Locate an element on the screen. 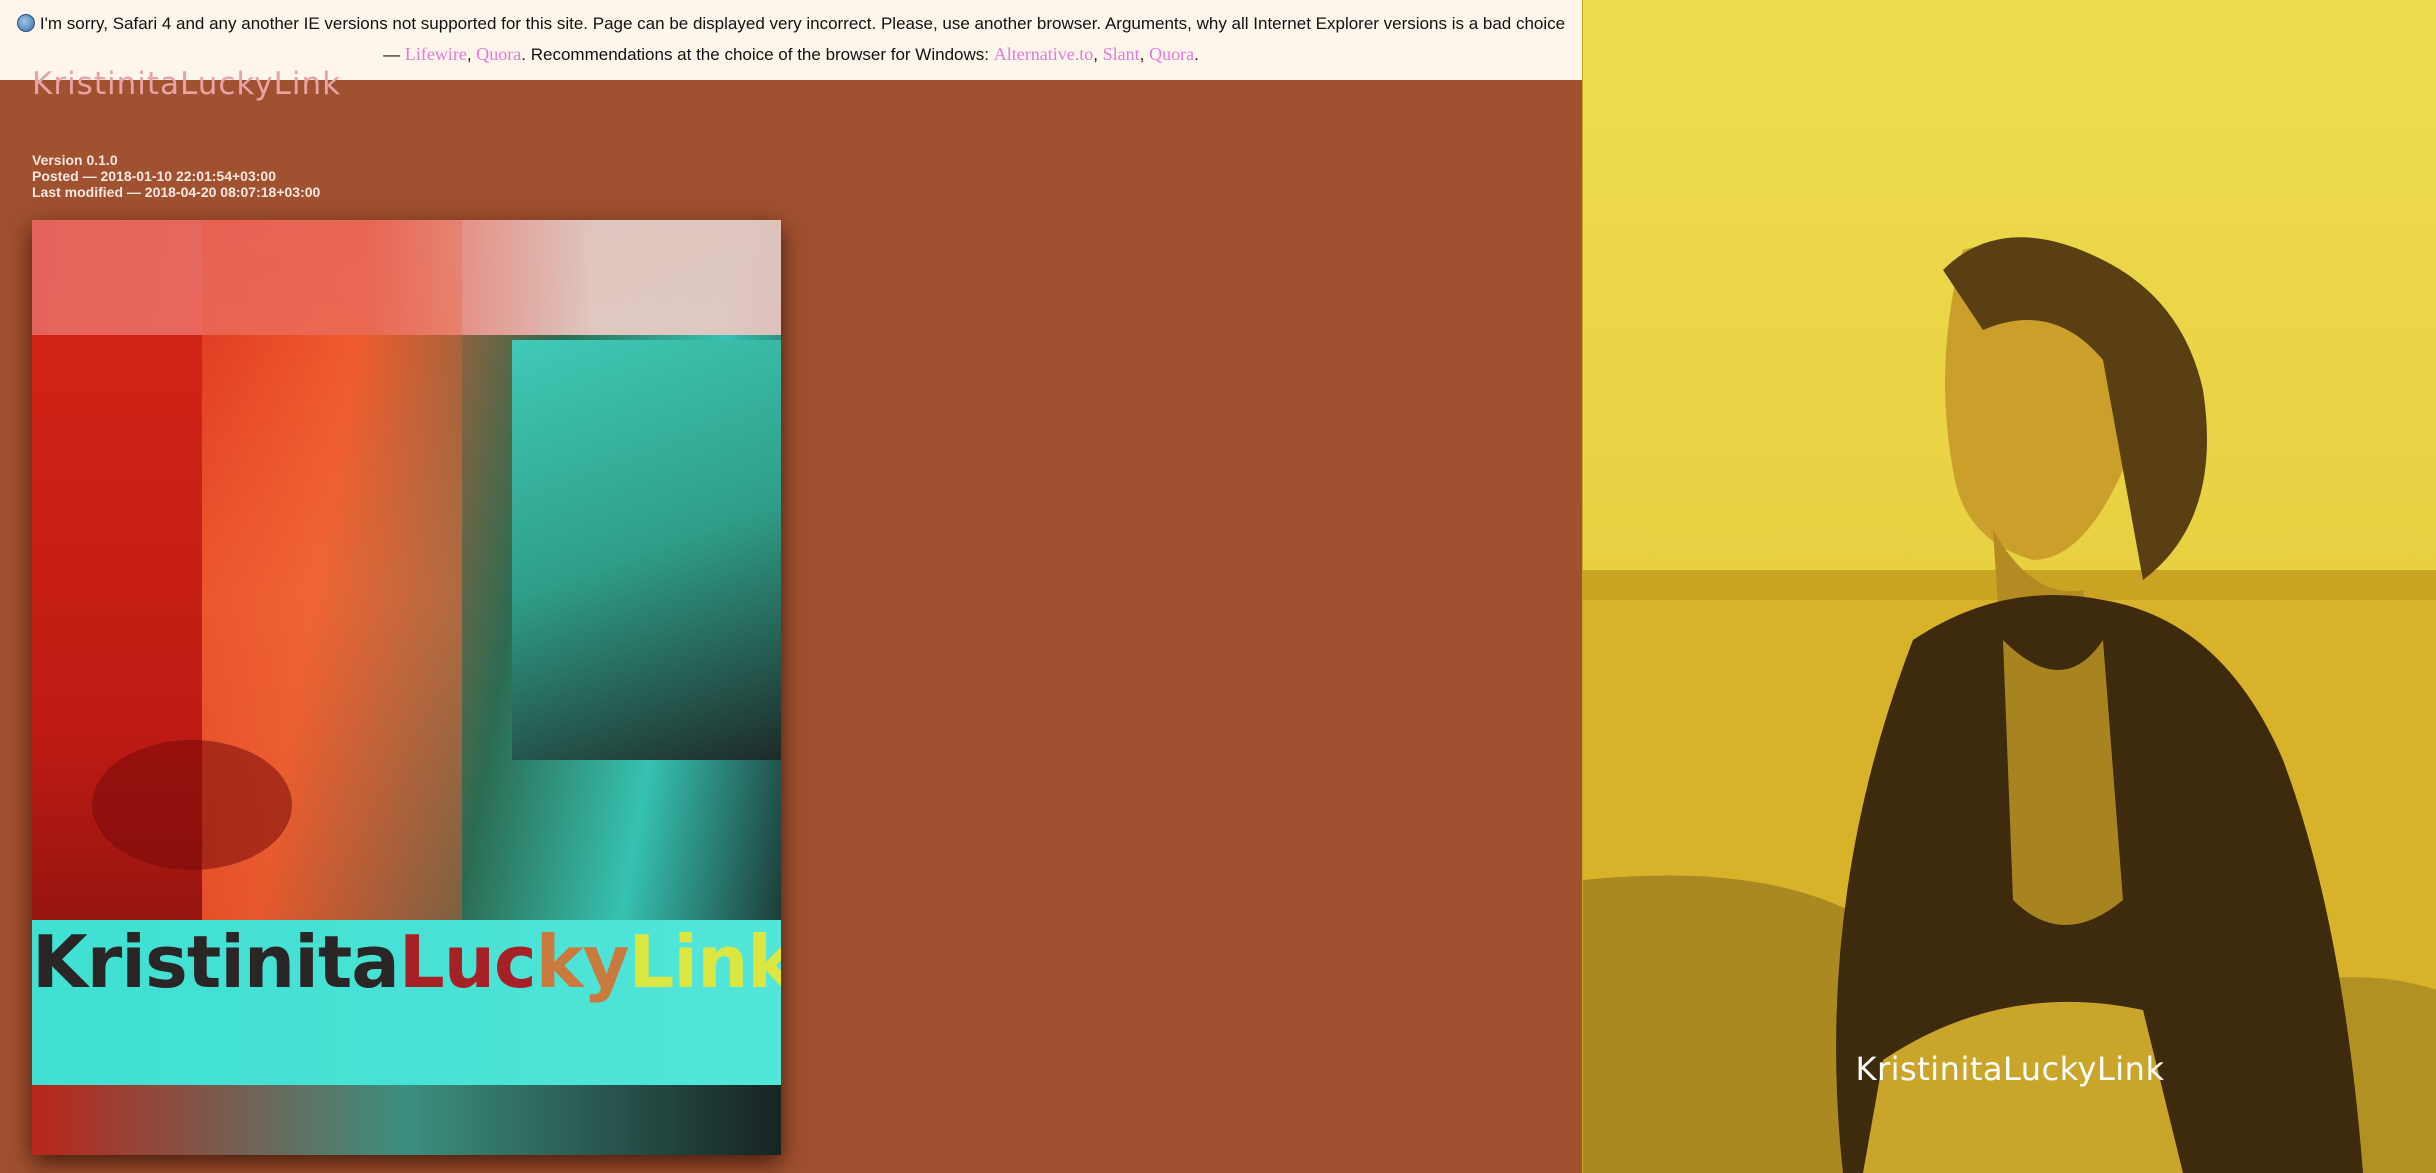  cover-logo-part: Link is located at coordinates (704, 962).